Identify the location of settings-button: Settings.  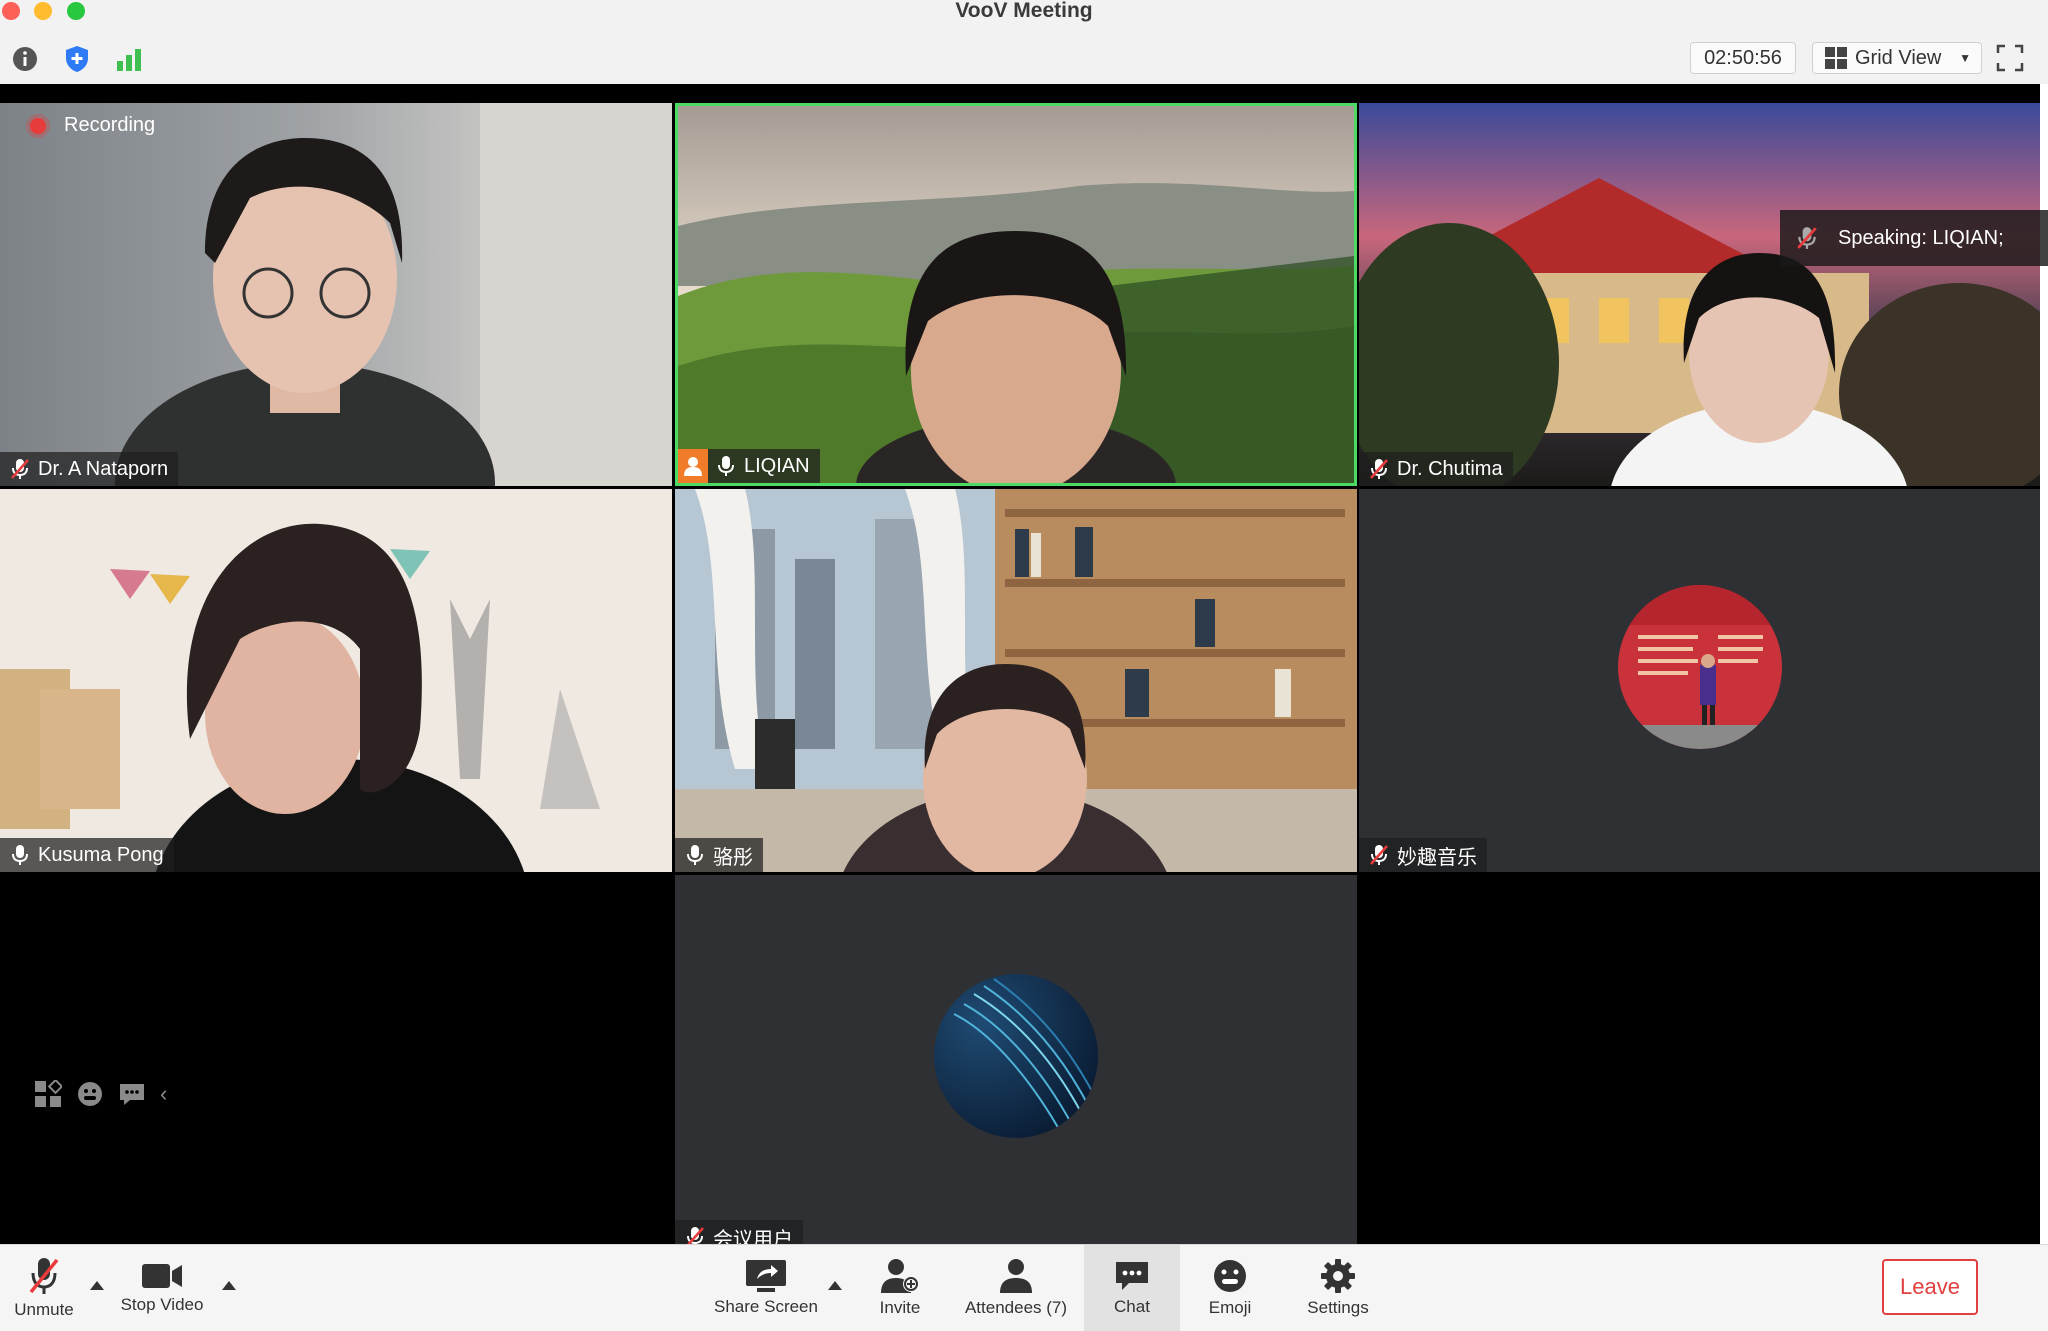
(1338, 1288).